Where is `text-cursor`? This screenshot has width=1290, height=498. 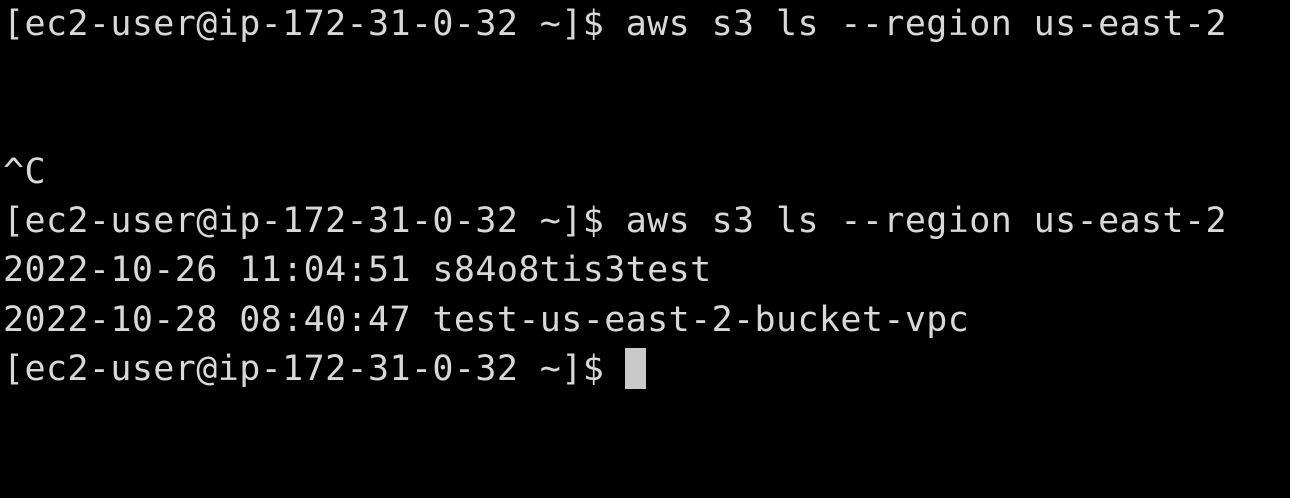
text-cursor is located at coordinates (636, 368).